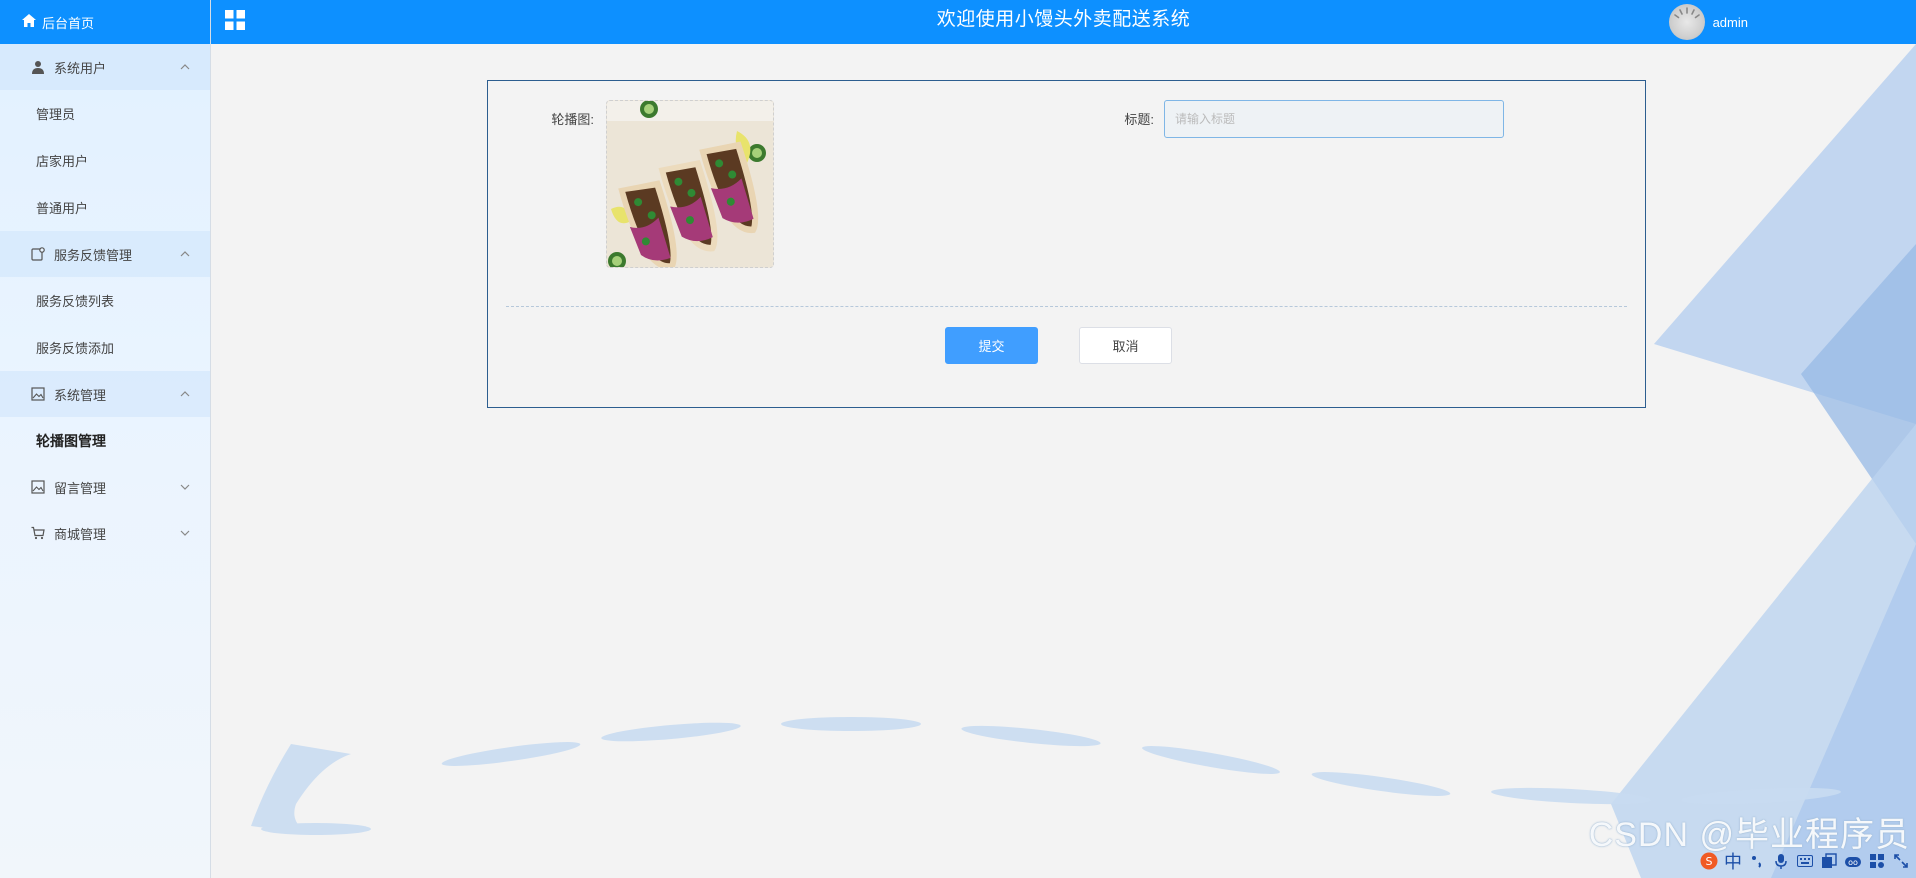  I want to click on sidebar-group-mall: 商城管理, so click(105, 533).